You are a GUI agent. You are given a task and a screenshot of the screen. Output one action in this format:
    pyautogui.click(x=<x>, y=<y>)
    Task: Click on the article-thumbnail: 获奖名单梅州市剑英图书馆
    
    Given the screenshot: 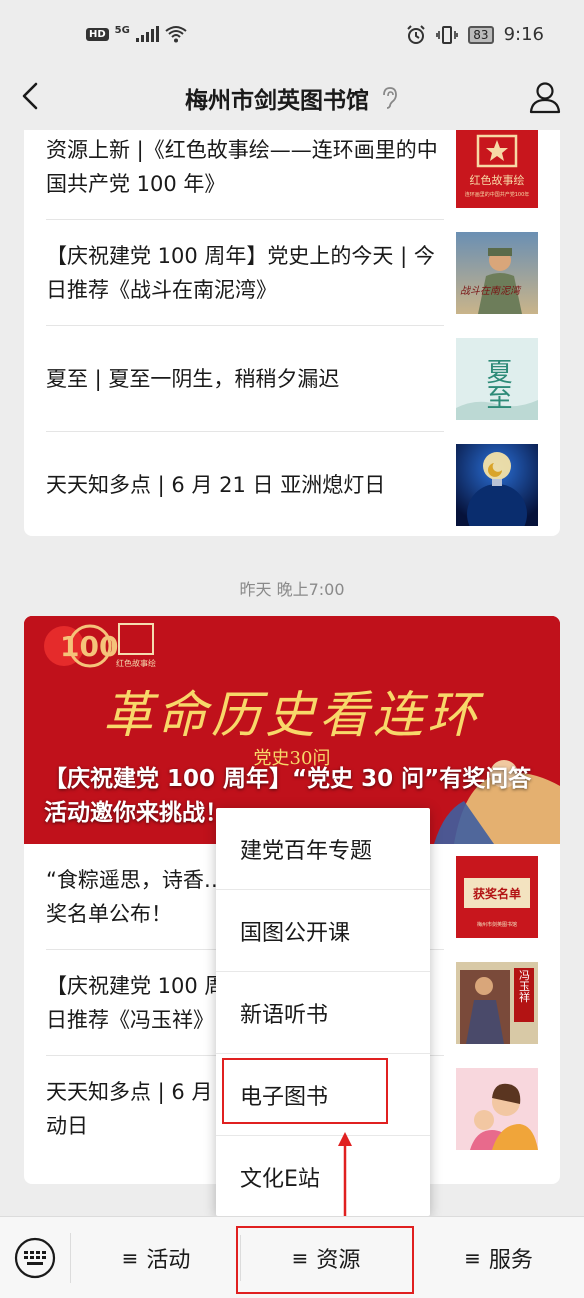 What is the action you would take?
    pyautogui.click(x=497, y=897)
    